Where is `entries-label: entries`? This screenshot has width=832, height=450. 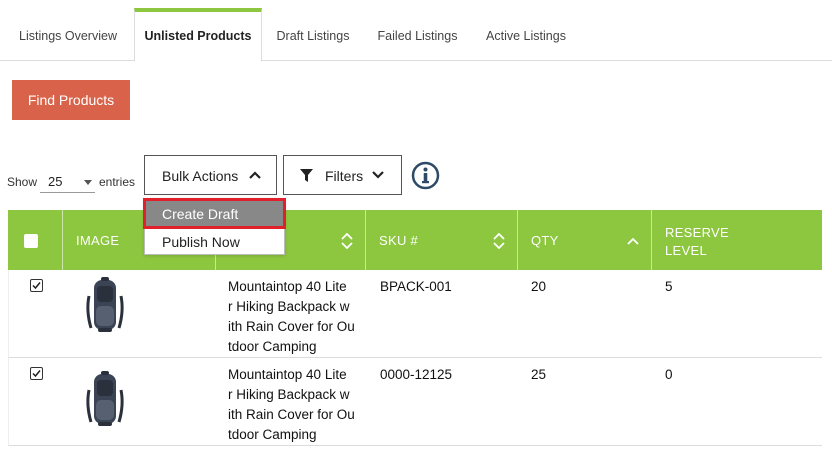
entries-label: entries is located at coordinates (117, 182).